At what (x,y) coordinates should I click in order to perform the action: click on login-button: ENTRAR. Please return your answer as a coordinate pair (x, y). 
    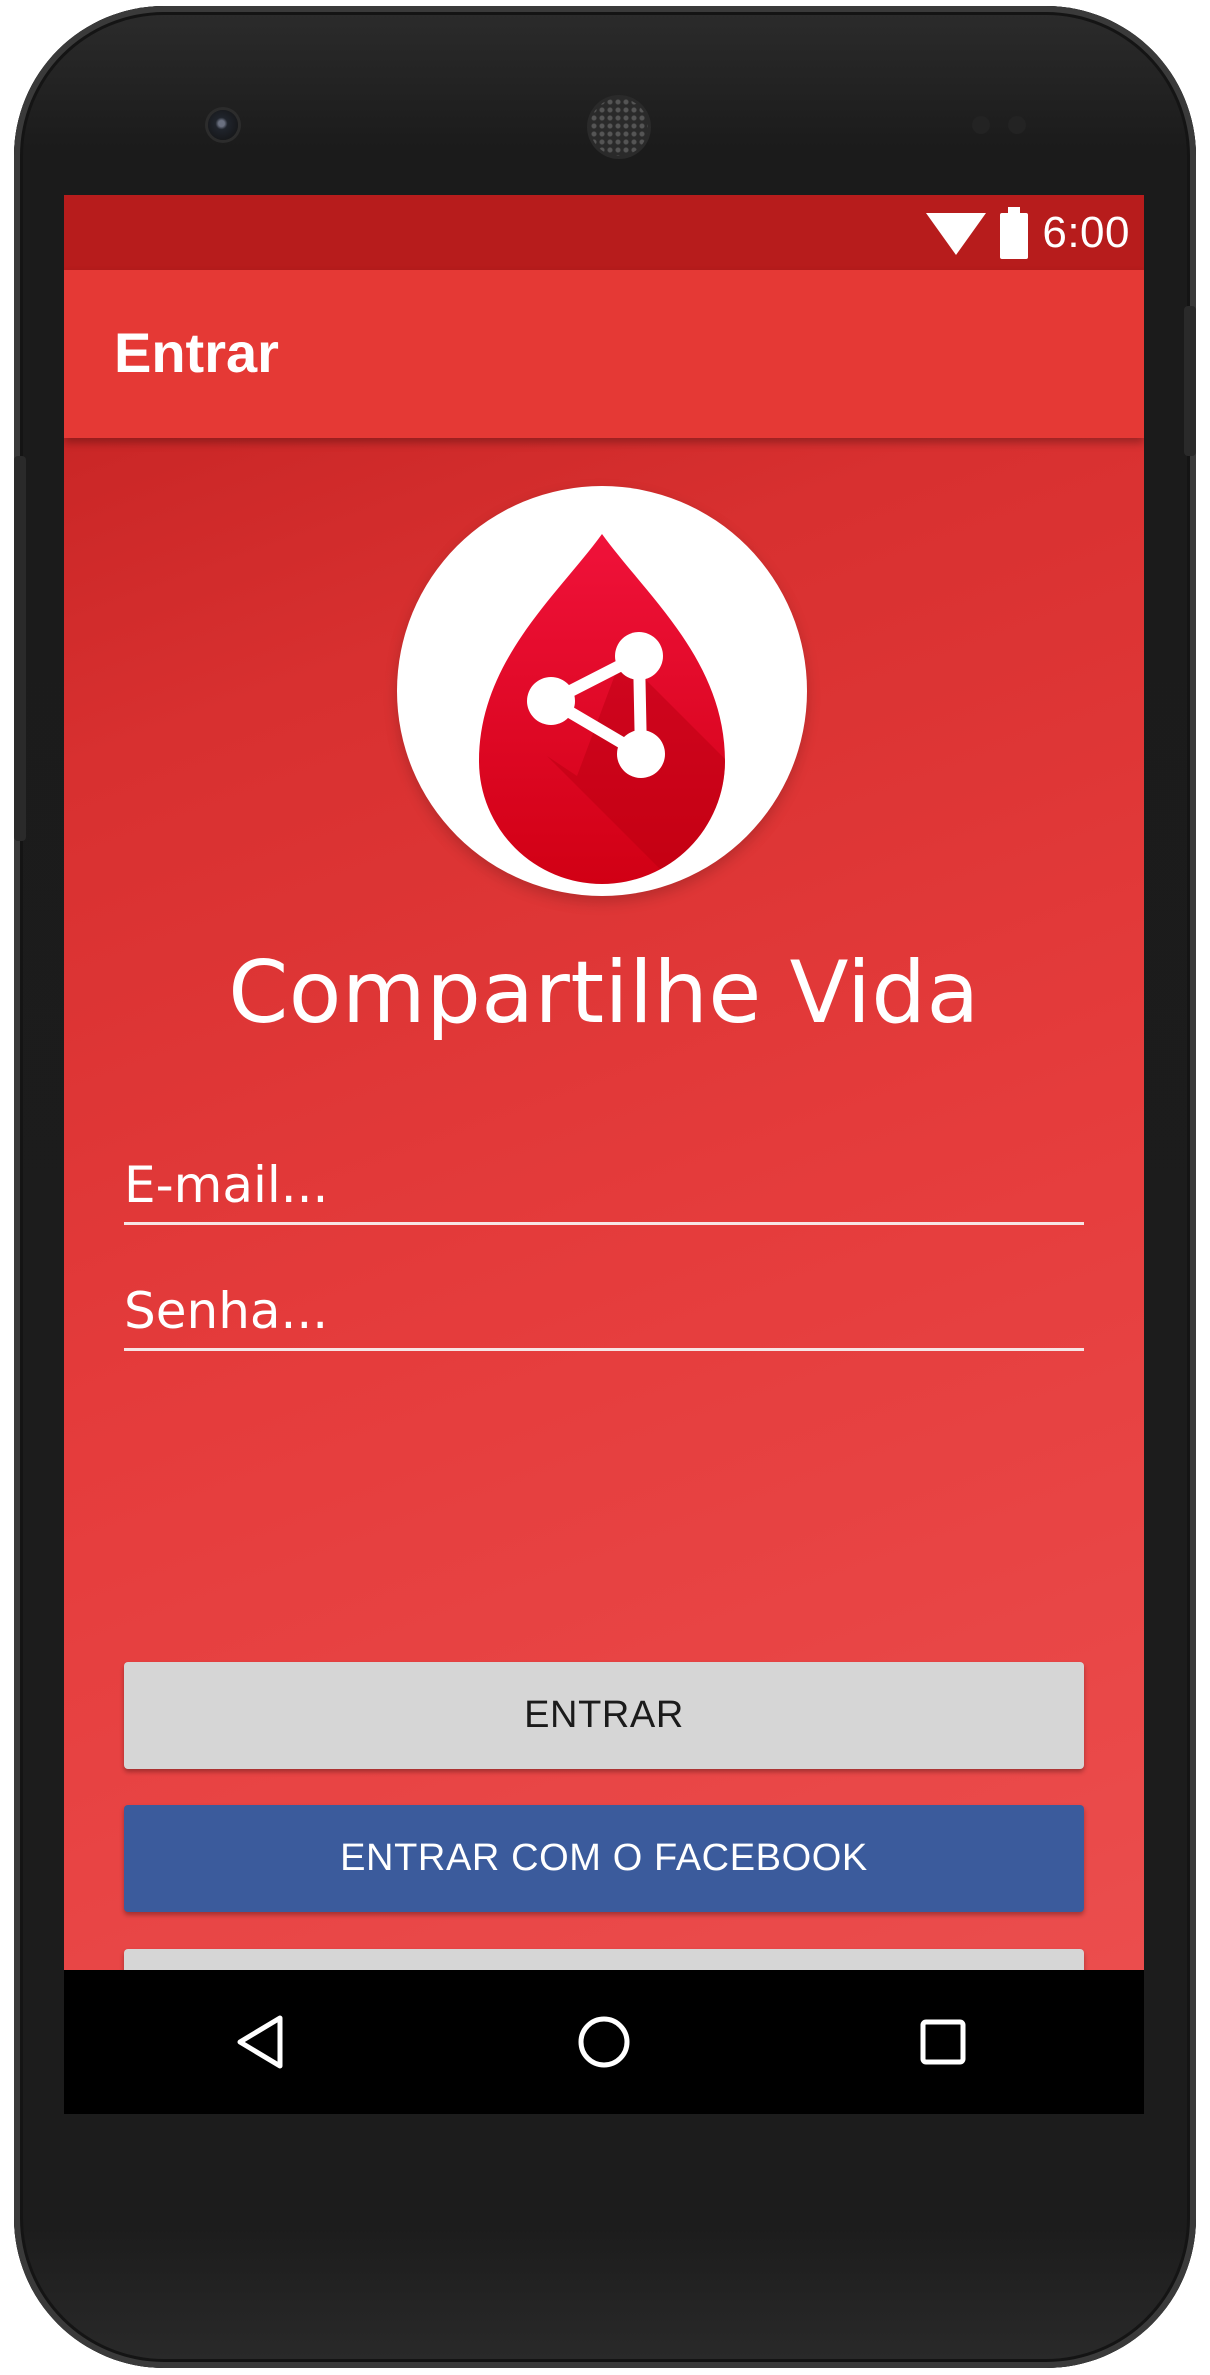
    Looking at the image, I should click on (604, 1715).